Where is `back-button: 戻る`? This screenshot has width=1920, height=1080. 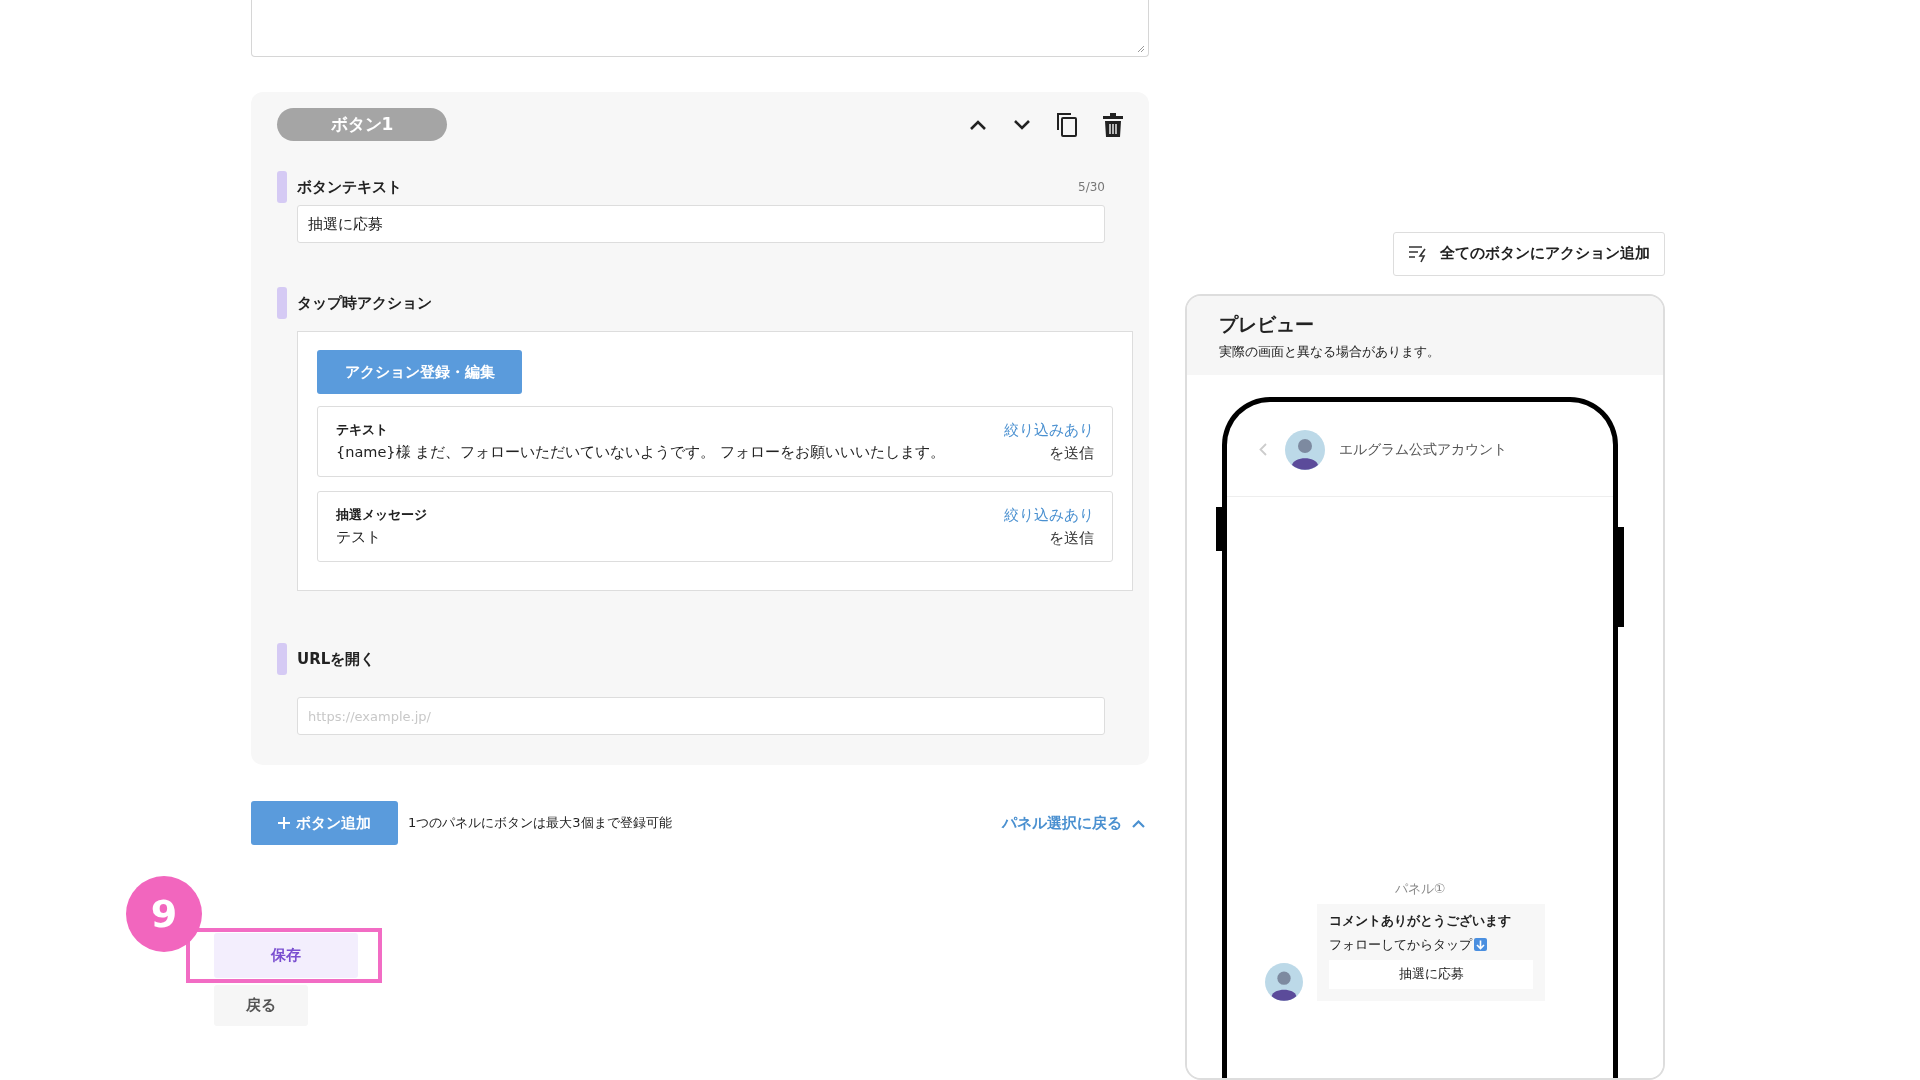 back-button: 戻る is located at coordinates (261, 1005).